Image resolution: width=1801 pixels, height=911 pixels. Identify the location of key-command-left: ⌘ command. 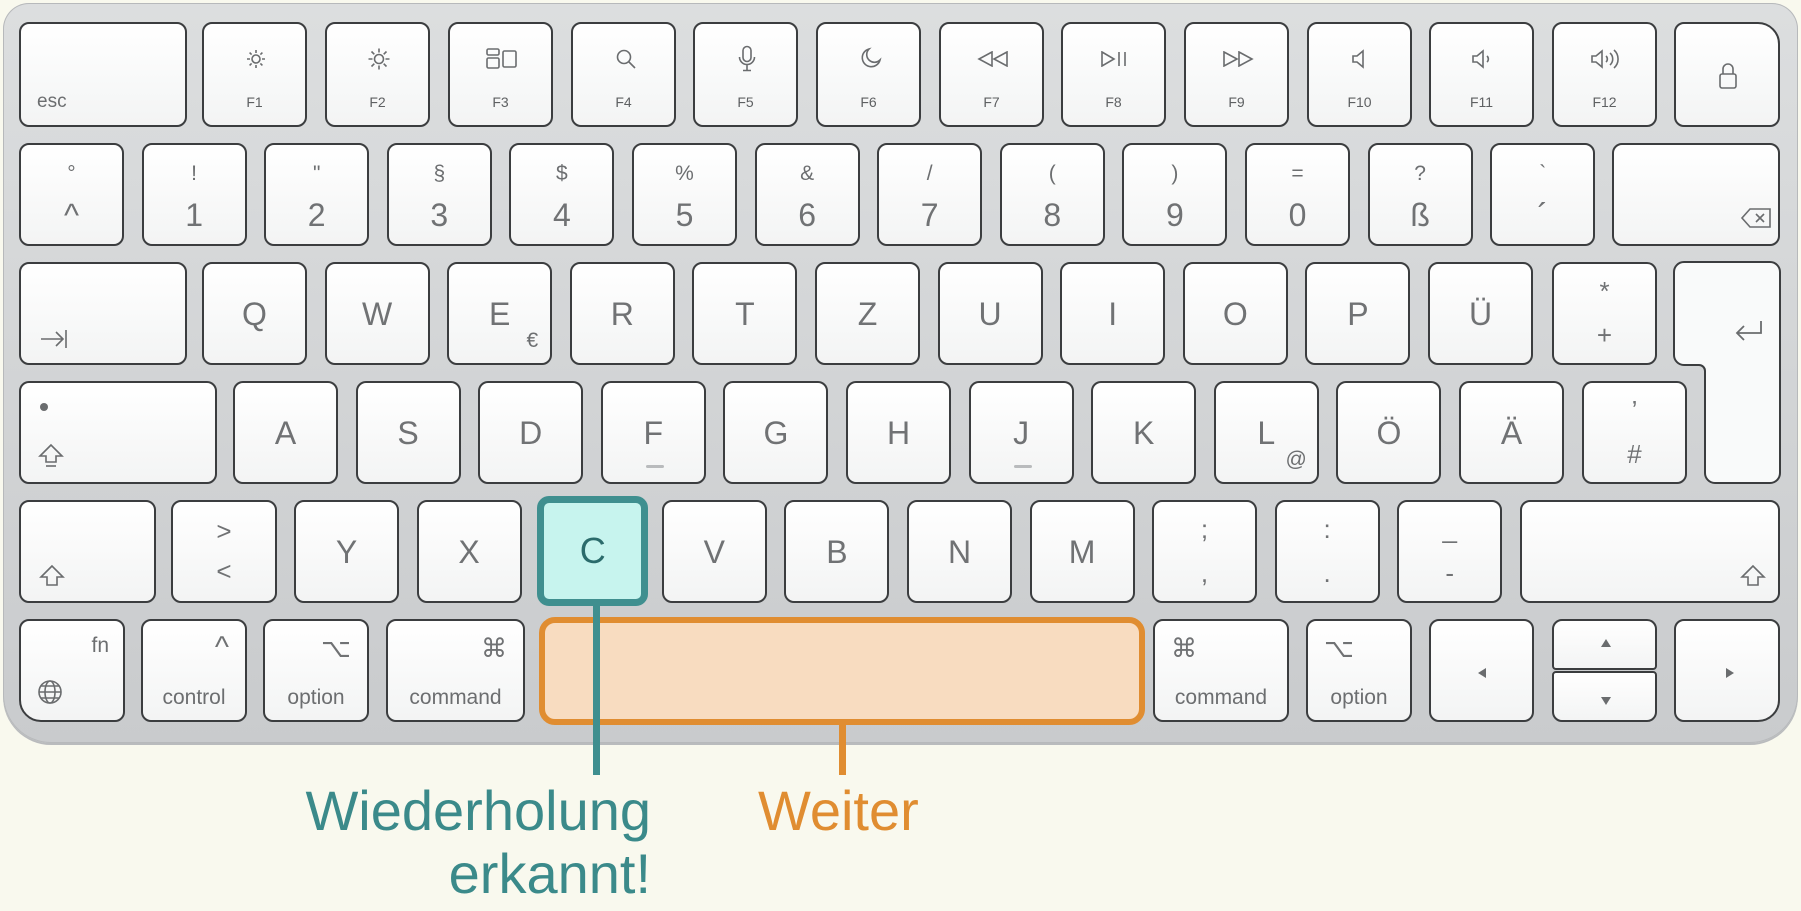
(455, 670).